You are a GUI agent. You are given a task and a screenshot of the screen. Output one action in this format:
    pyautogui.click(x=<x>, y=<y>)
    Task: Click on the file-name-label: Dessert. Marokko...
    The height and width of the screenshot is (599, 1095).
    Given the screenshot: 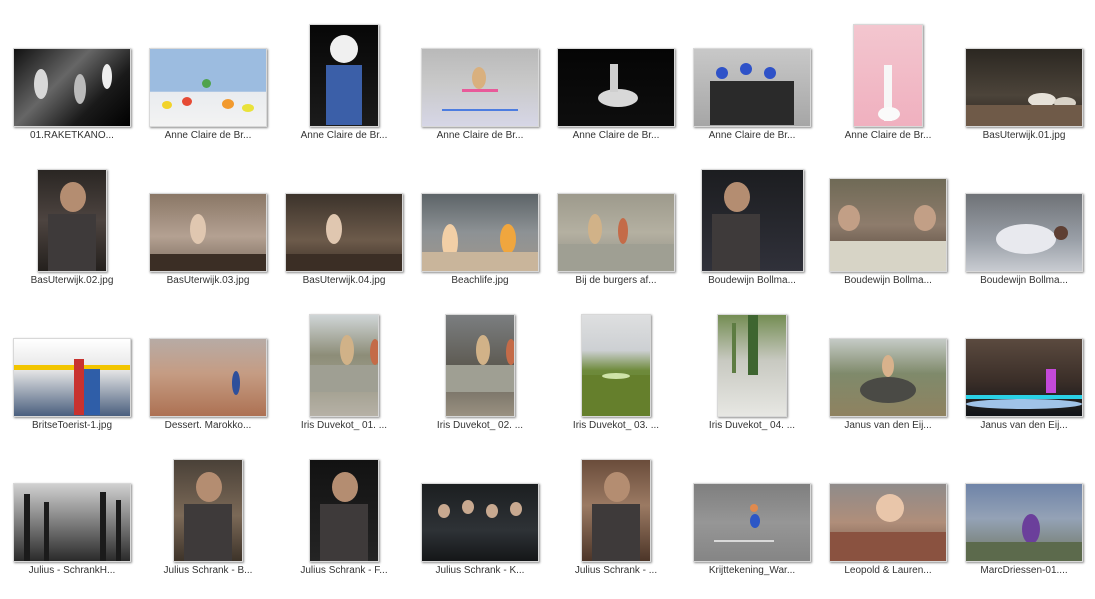 What is the action you would take?
    pyautogui.click(x=208, y=425)
    